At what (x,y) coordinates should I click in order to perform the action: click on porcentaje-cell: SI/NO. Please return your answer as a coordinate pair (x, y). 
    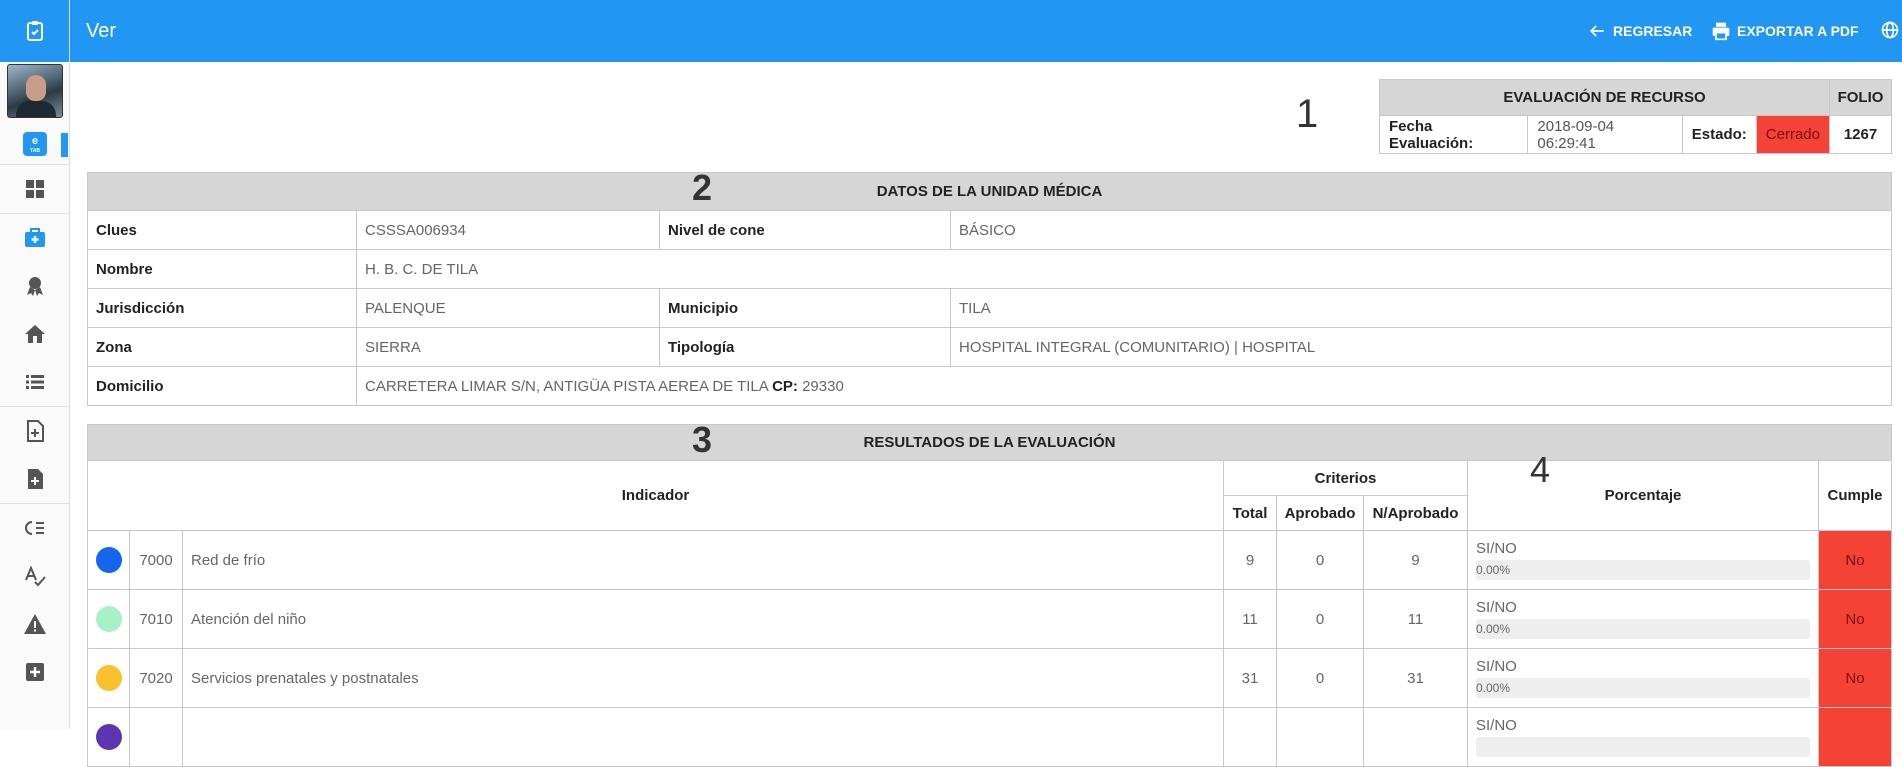
    Looking at the image, I should click on (1643, 737).